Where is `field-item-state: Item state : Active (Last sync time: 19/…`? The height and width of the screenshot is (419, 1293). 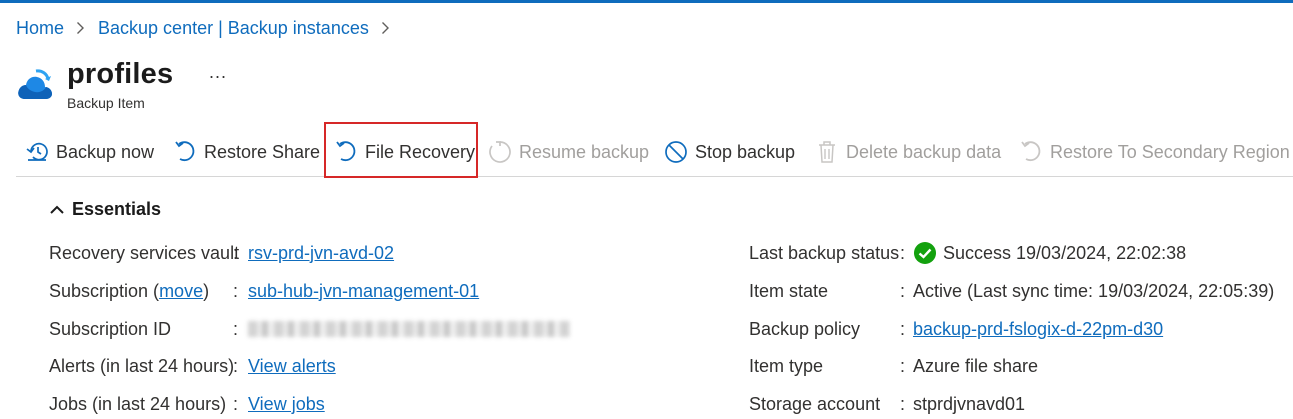 field-item-state: Item state : Active (Last sync time: 19/… is located at coordinates (1019, 291).